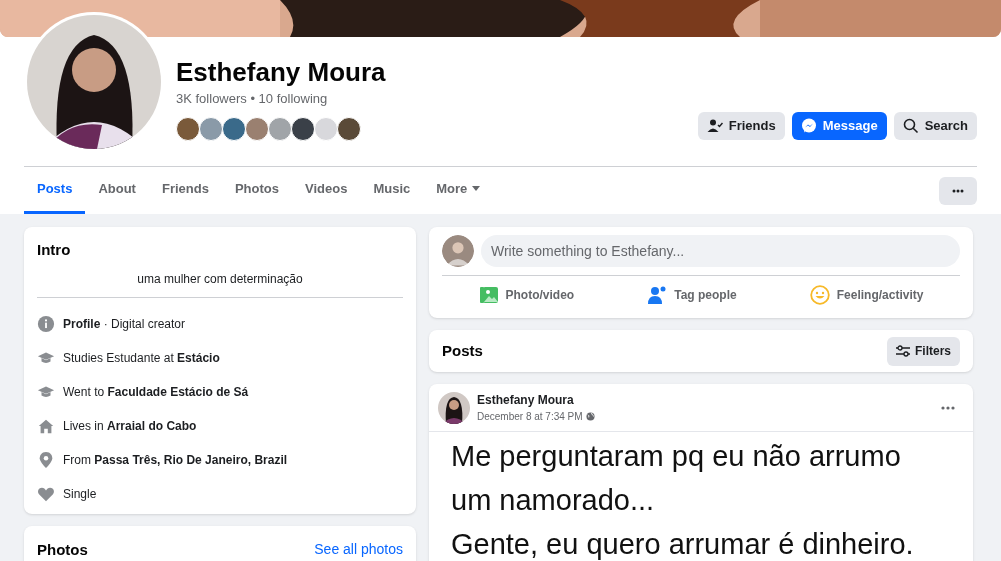 Image resolution: width=1001 pixels, height=561 pixels. What do you see at coordinates (358, 549) in the screenshot?
I see `see-all-photos-link: See all photos` at bounding box center [358, 549].